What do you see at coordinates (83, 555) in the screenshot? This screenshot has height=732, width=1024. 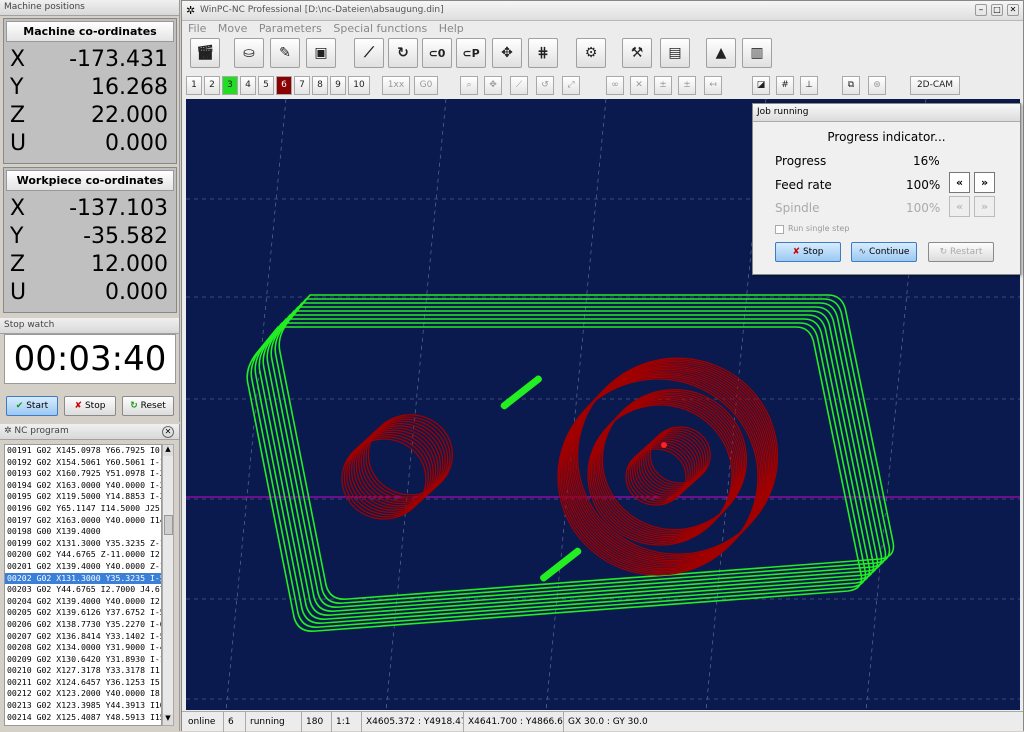 I see `nc-line: 00200 G02 Y44.6765 Z-11.0000 I2.7` at bounding box center [83, 555].